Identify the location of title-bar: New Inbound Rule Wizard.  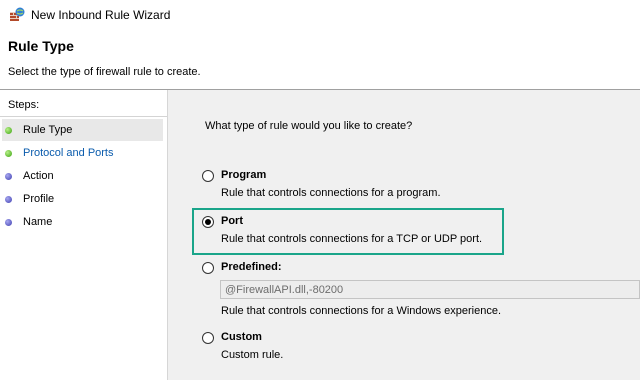
(320, 15).